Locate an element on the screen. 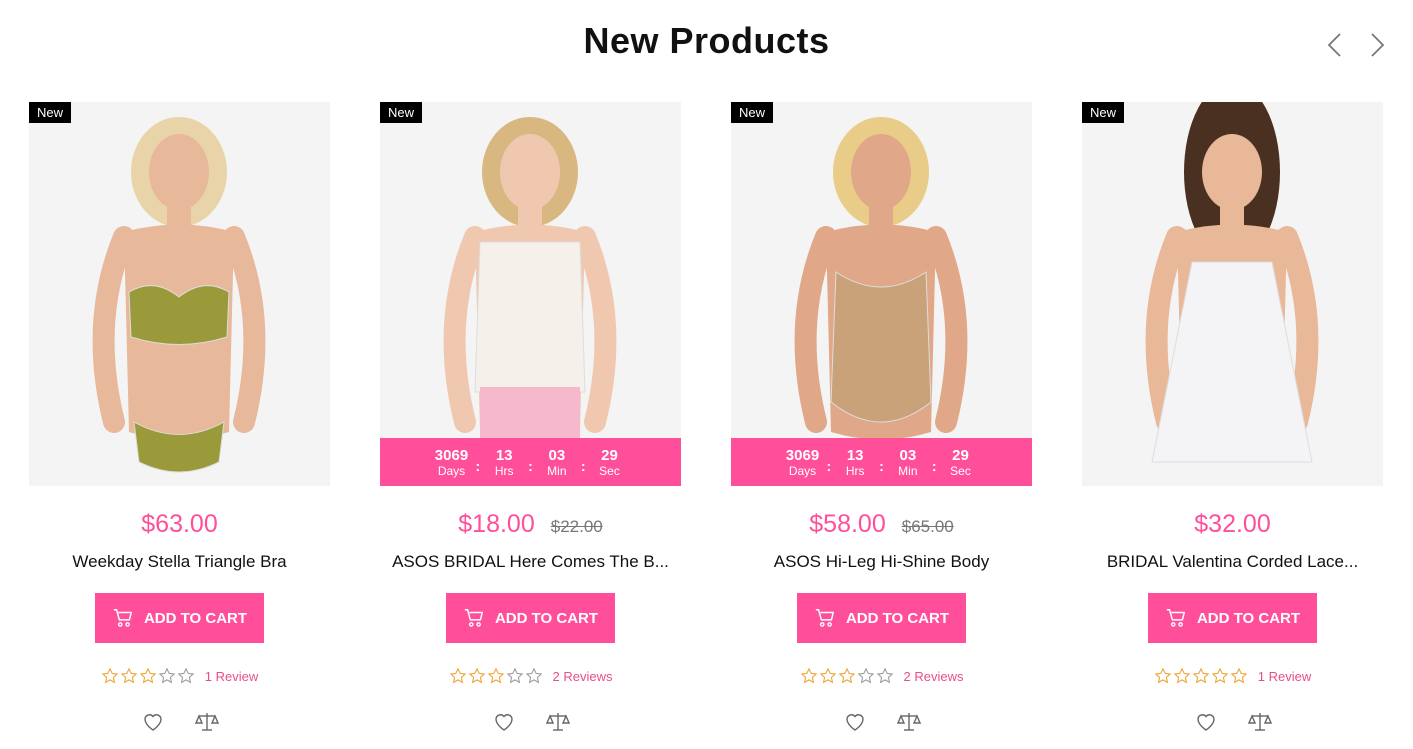  price: $32.00 is located at coordinates (1232, 524).